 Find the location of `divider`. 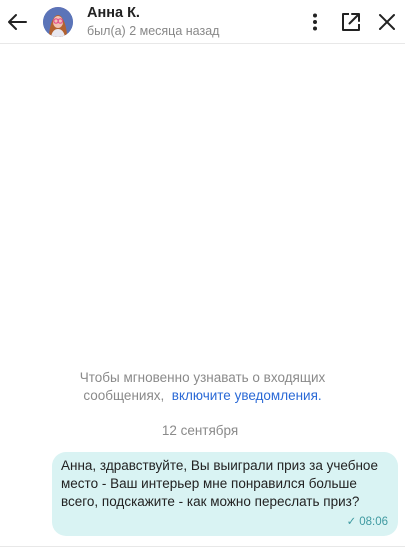

divider is located at coordinates (202, 546).